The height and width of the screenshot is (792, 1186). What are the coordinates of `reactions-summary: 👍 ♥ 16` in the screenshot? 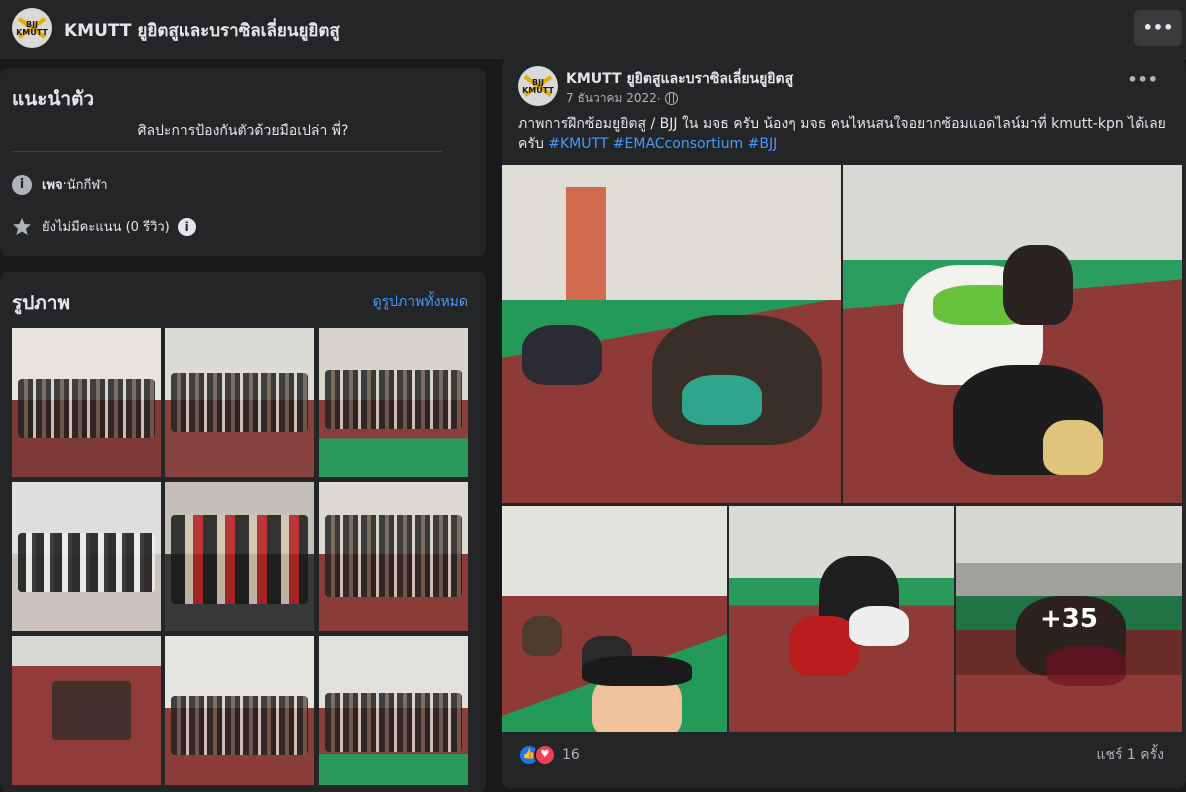 It's located at (549, 755).